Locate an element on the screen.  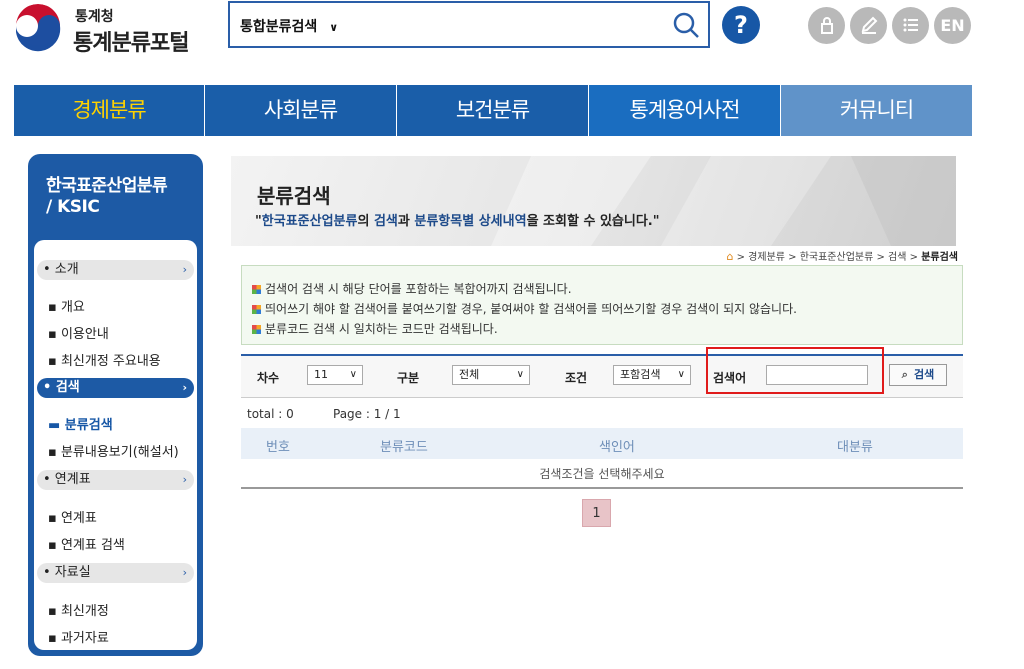
result-page-info: Page : 1 / 1 is located at coordinates (367, 414).